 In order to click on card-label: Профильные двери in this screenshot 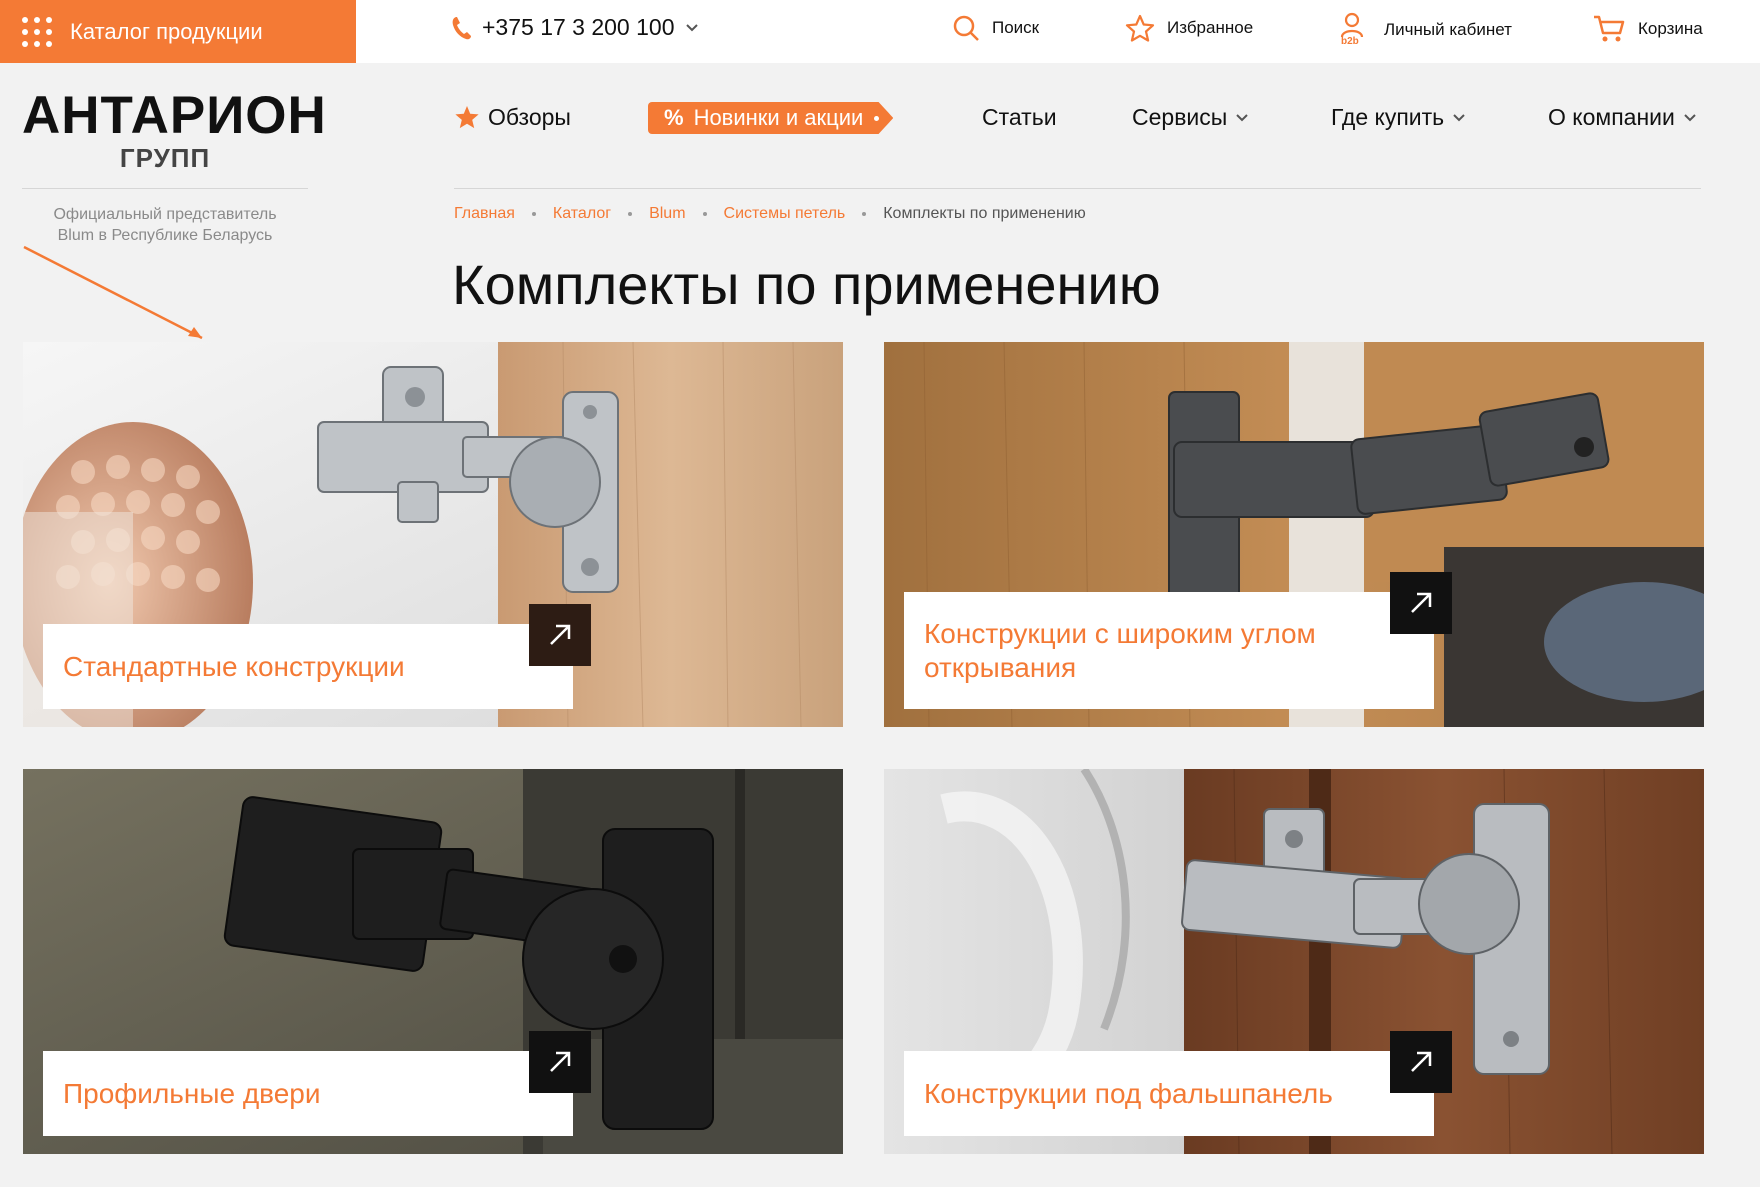, I will do `click(308, 1093)`.